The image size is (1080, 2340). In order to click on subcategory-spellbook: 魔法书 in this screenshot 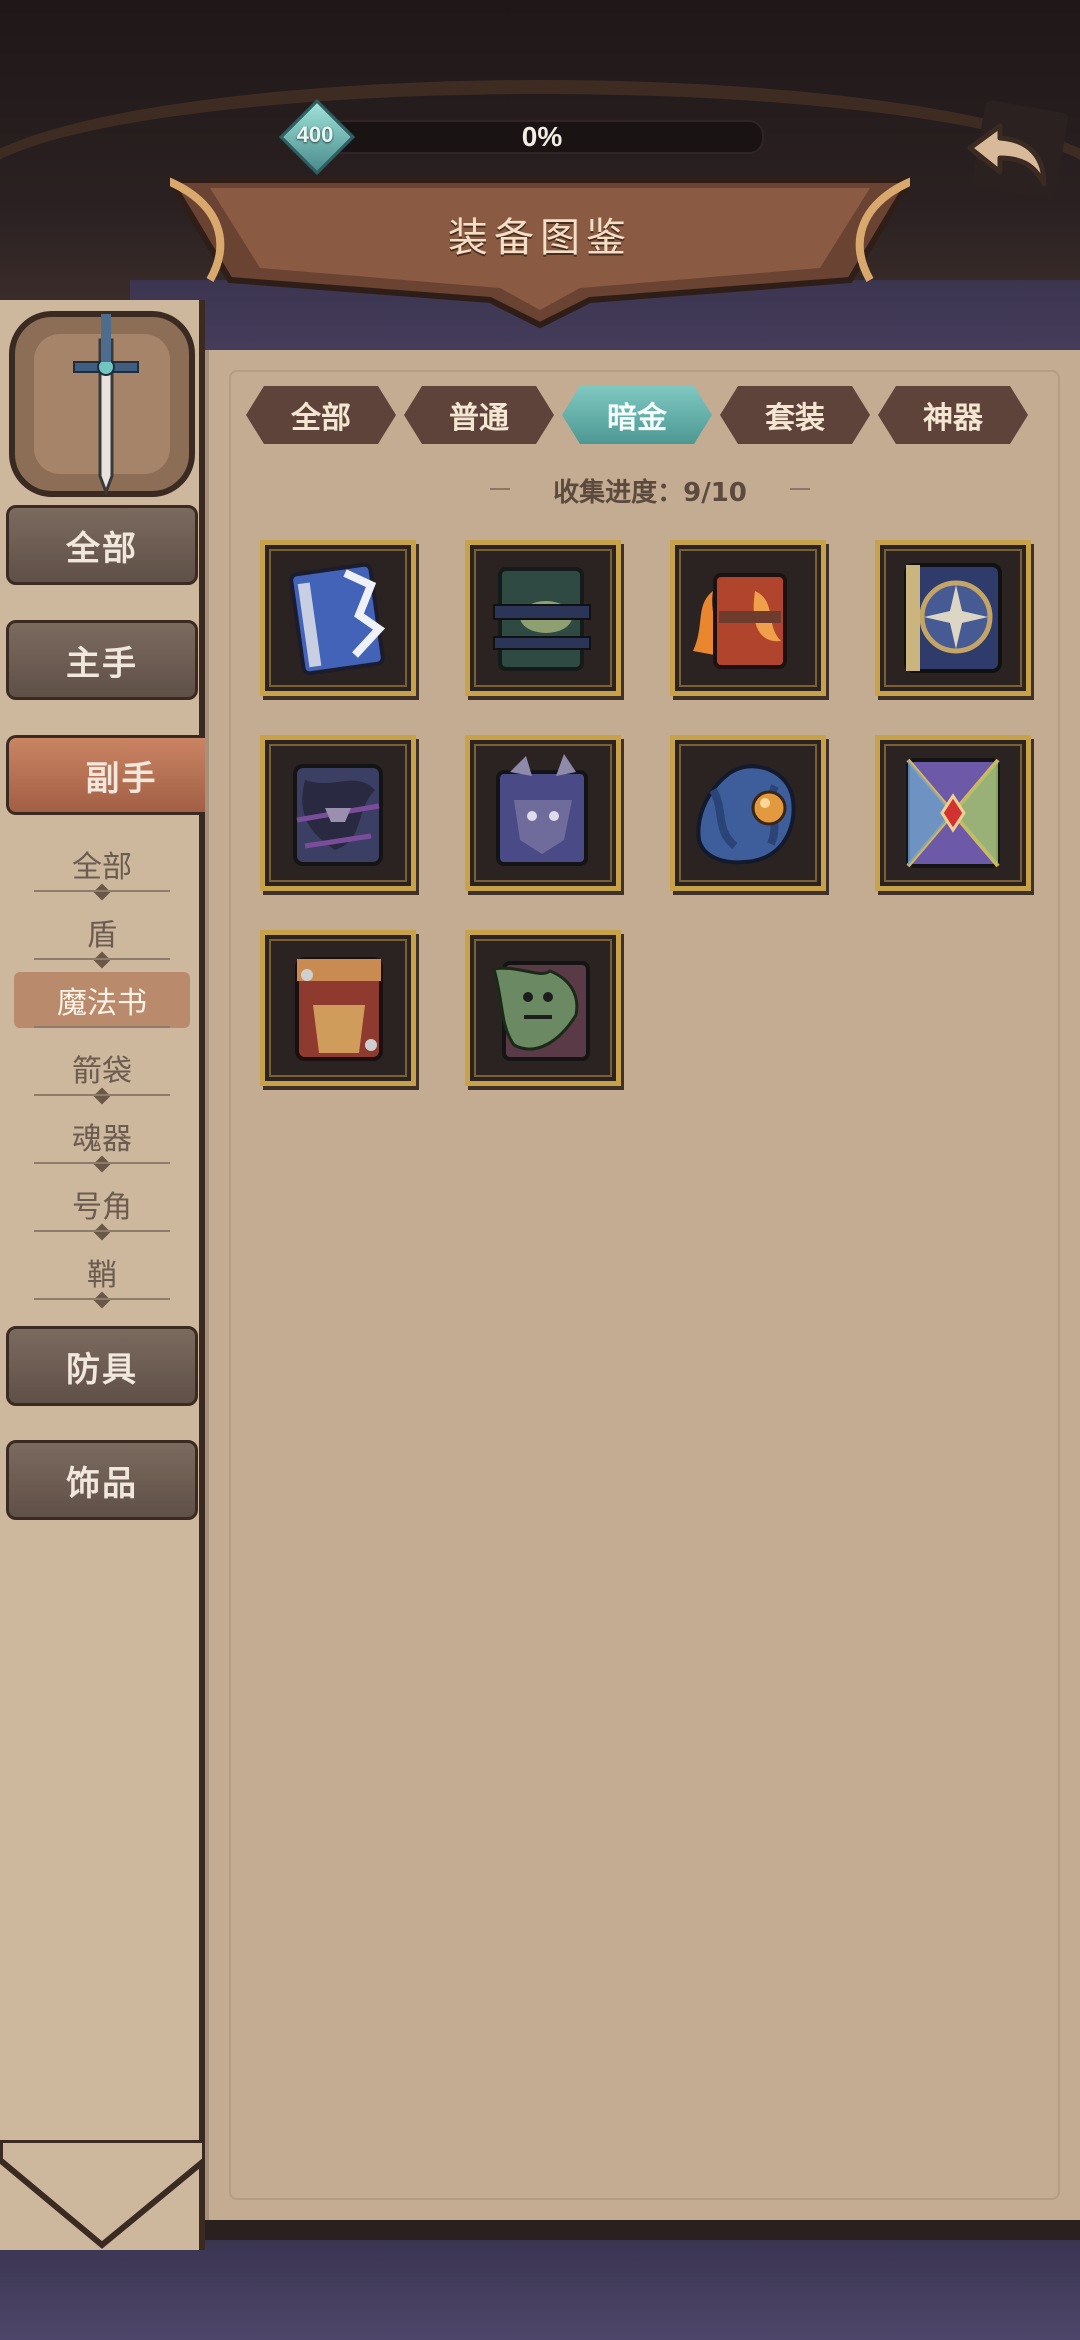, I will do `click(102, 1000)`.